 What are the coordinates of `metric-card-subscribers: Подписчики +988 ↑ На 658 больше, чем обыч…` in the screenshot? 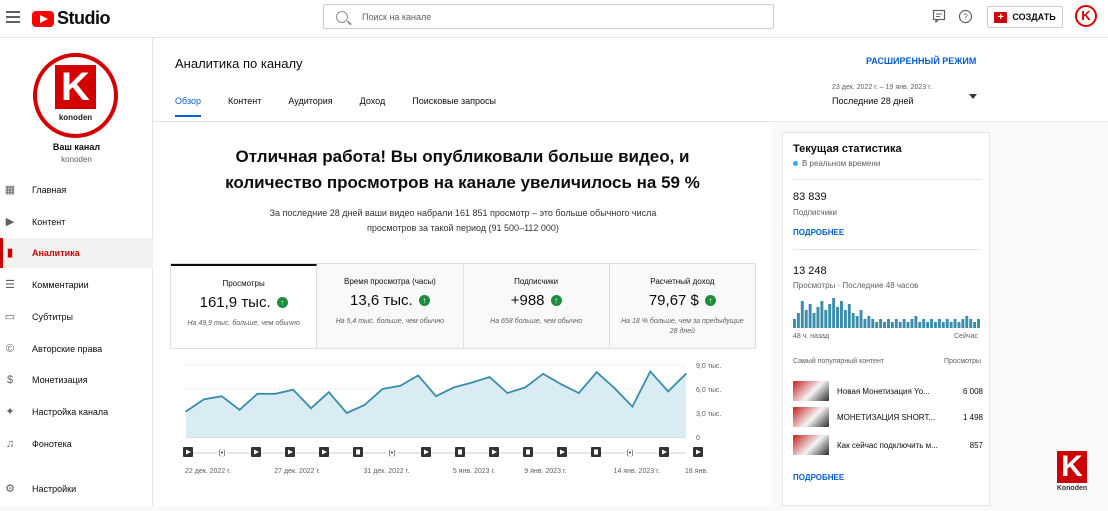 It's located at (536, 306).